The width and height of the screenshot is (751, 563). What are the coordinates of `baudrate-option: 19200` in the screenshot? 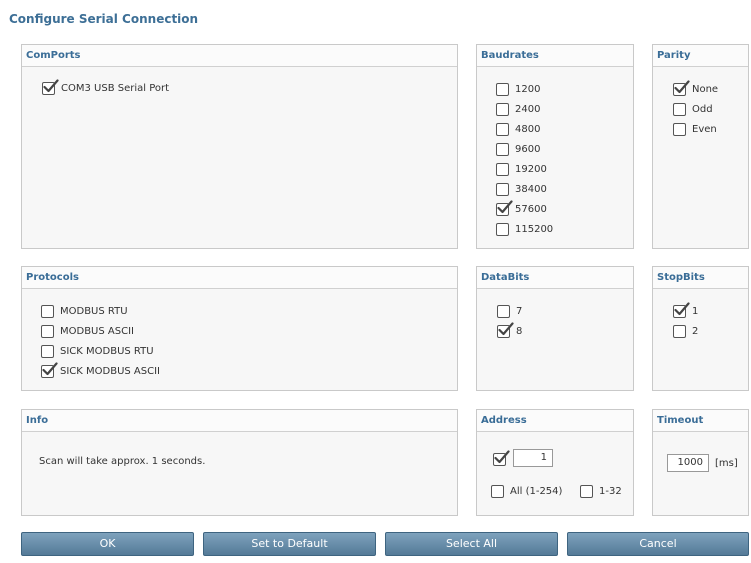 It's located at (521, 169).